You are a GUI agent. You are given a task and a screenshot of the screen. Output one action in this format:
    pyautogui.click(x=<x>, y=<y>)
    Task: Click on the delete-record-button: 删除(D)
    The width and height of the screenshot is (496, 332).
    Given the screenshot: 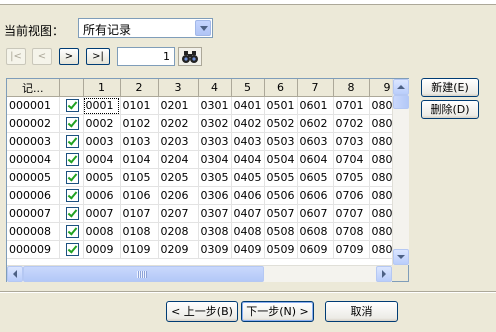 What is the action you would take?
    pyautogui.click(x=450, y=109)
    